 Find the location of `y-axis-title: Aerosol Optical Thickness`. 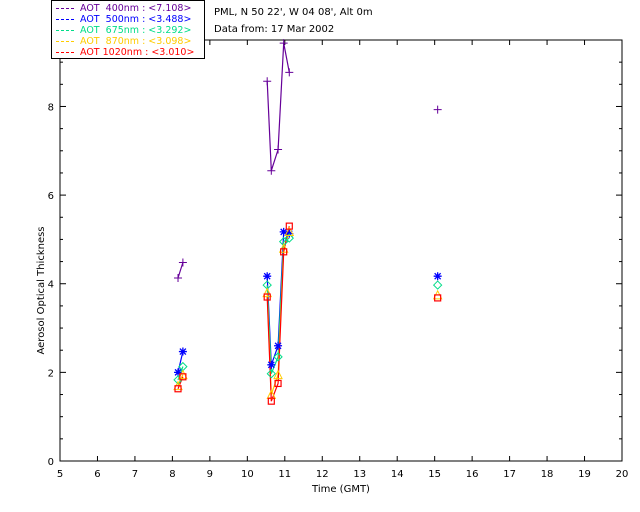

y-axis-title: Aerosol Optical Thickness is located at coordinates (41, 290).